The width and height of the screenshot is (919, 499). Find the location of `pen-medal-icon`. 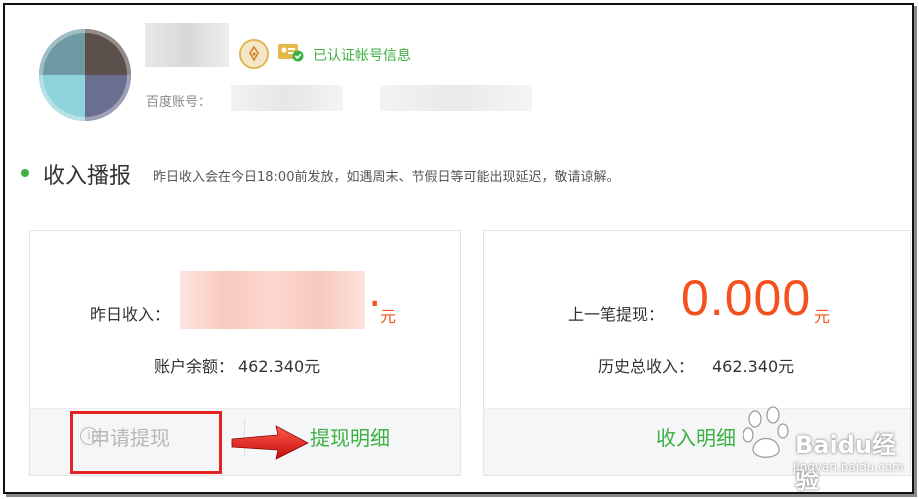

pen-medal-icon is located at coordinates (254, 54).